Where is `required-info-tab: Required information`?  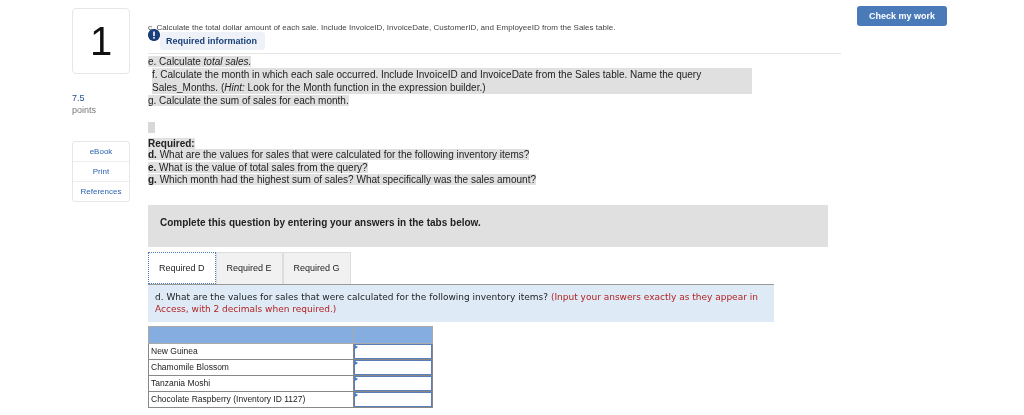
required-info-tab: Required information is located at coordinates (212, 41).